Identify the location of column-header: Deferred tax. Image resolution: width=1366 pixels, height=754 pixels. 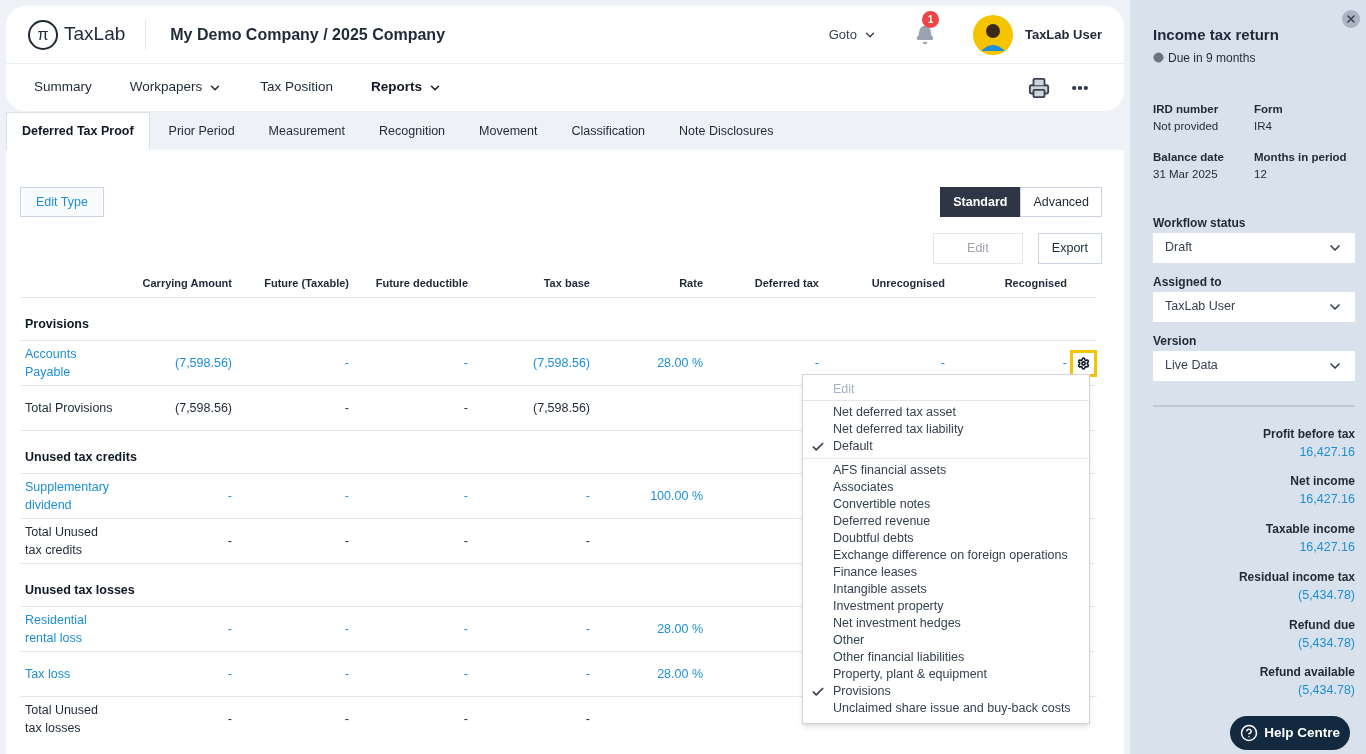
(786, 284).